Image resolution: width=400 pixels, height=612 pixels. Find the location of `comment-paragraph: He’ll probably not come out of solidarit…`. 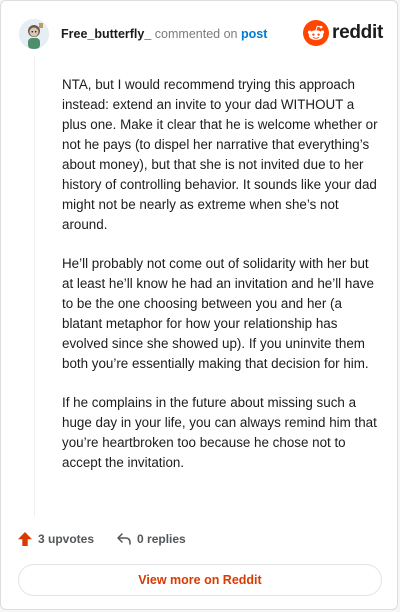

comment-paragraph: He’ll probably not come out of solidarit… is located at coordinates (218, 313).